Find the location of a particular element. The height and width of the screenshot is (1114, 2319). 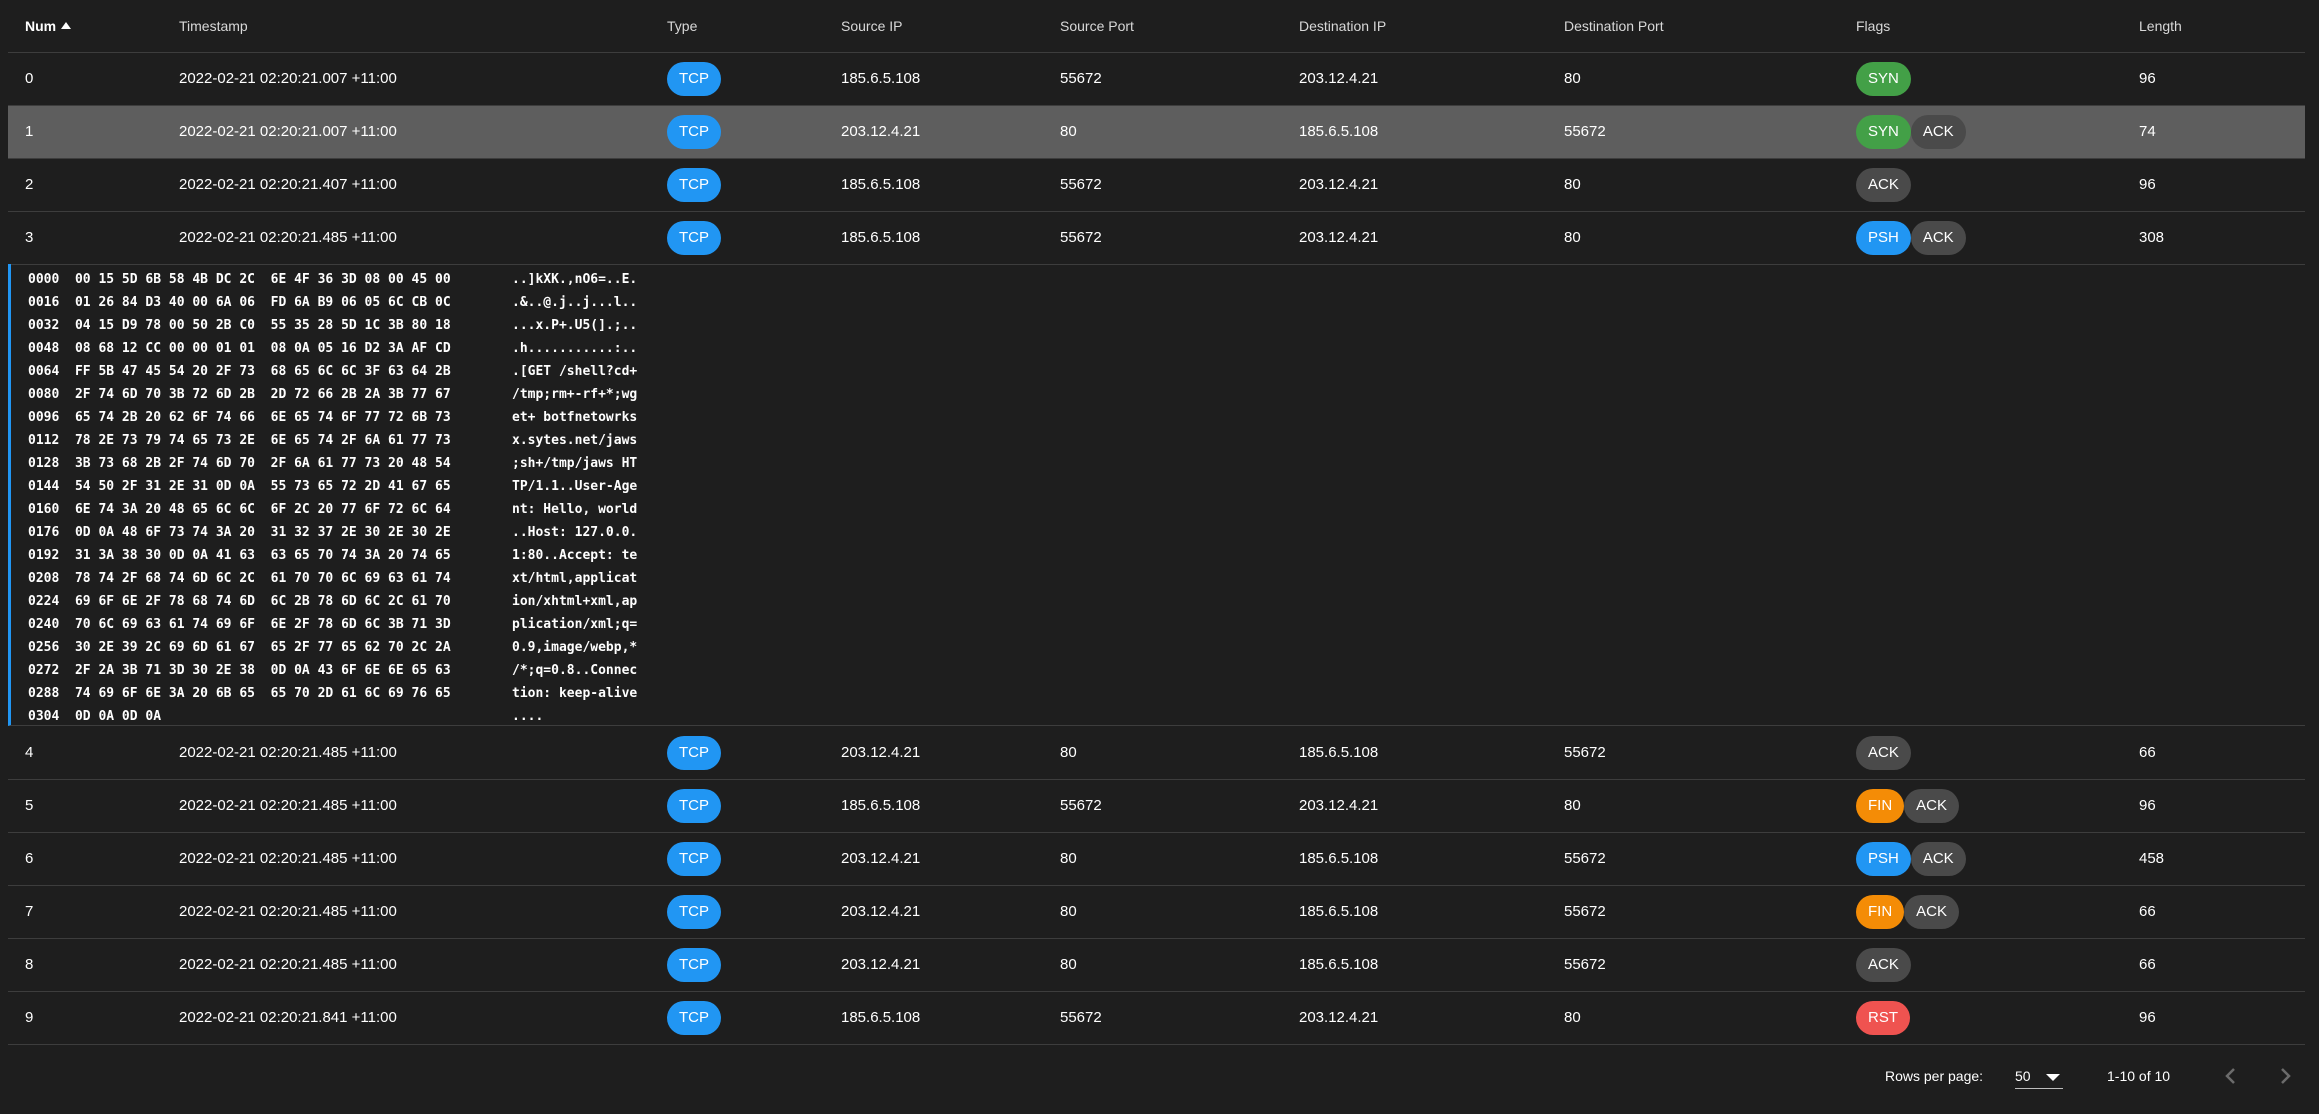

ascii-line: tion: keep-alive is located at coordinates (575, 693).